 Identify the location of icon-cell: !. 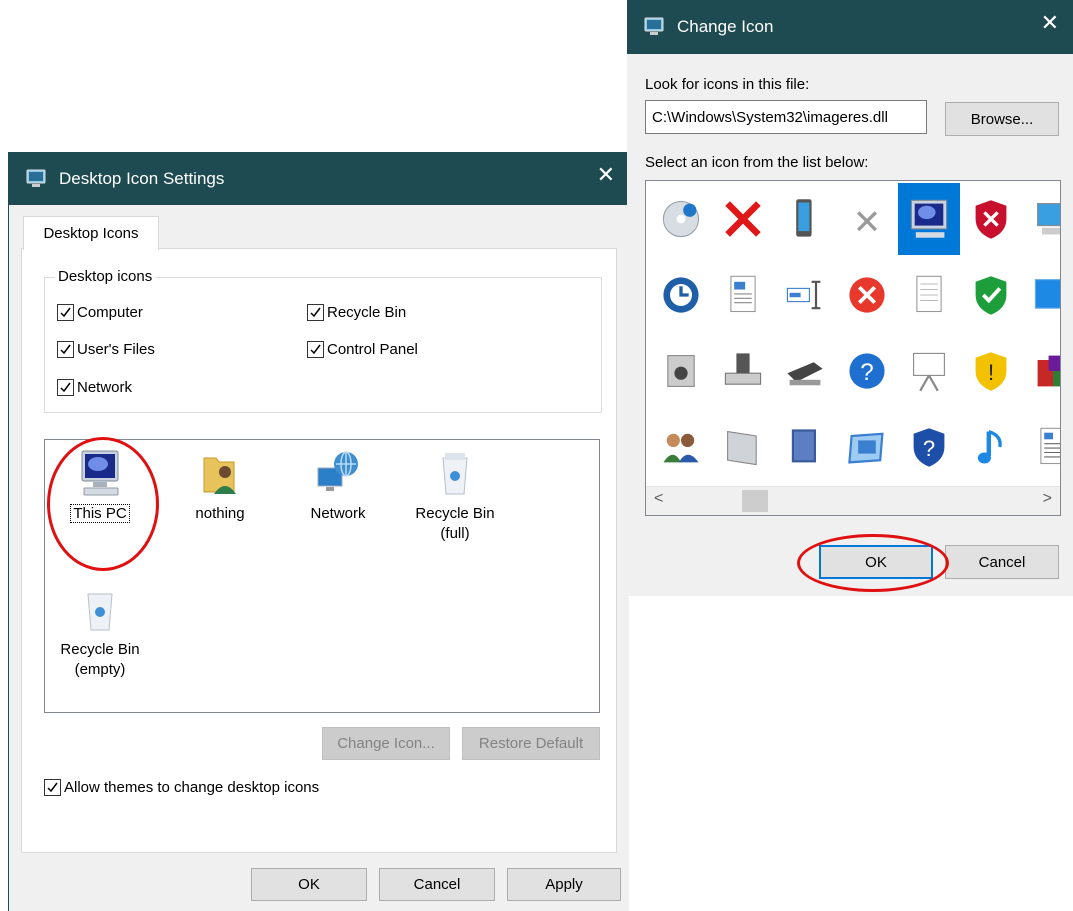
(991, 371).